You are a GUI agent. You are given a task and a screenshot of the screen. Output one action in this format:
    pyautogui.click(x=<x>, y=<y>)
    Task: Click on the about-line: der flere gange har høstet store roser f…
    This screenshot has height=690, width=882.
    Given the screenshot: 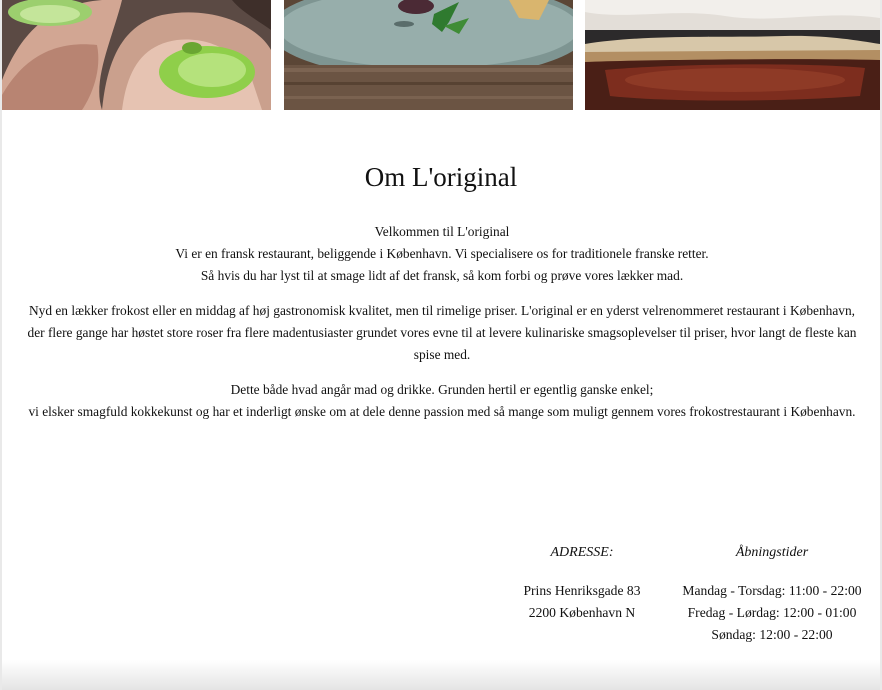 What is the action you would take?
    pyautogui.click(x=442, y=343)
    